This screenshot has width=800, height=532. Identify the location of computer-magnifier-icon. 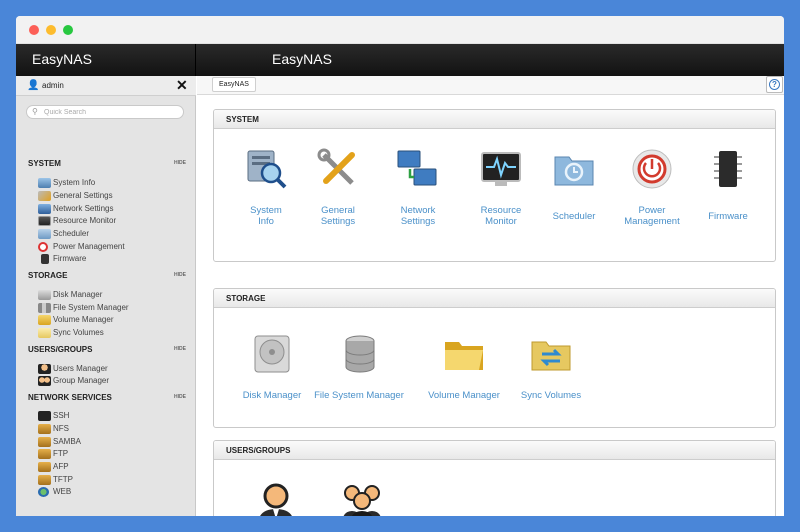
(267, 169).